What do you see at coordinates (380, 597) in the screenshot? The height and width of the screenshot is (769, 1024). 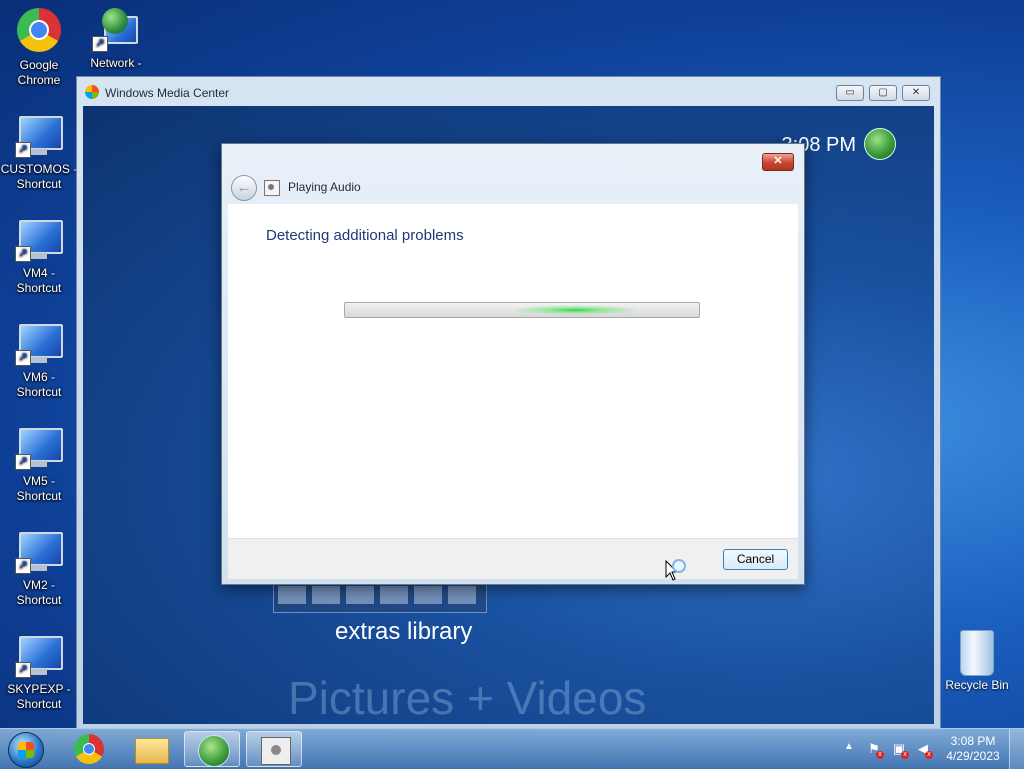 I see `menu-strip` at bounding box center [380, 597].